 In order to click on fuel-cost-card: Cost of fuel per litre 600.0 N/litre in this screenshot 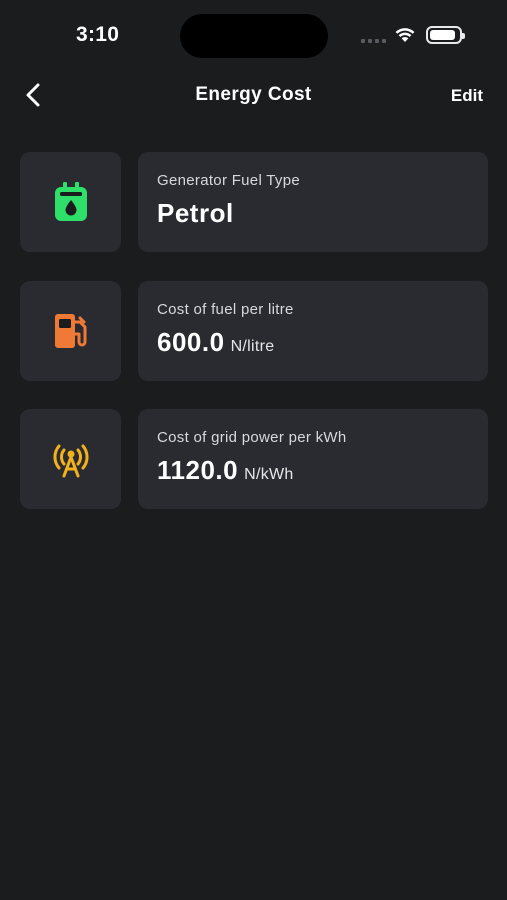, I will do `click(313, 331)`.